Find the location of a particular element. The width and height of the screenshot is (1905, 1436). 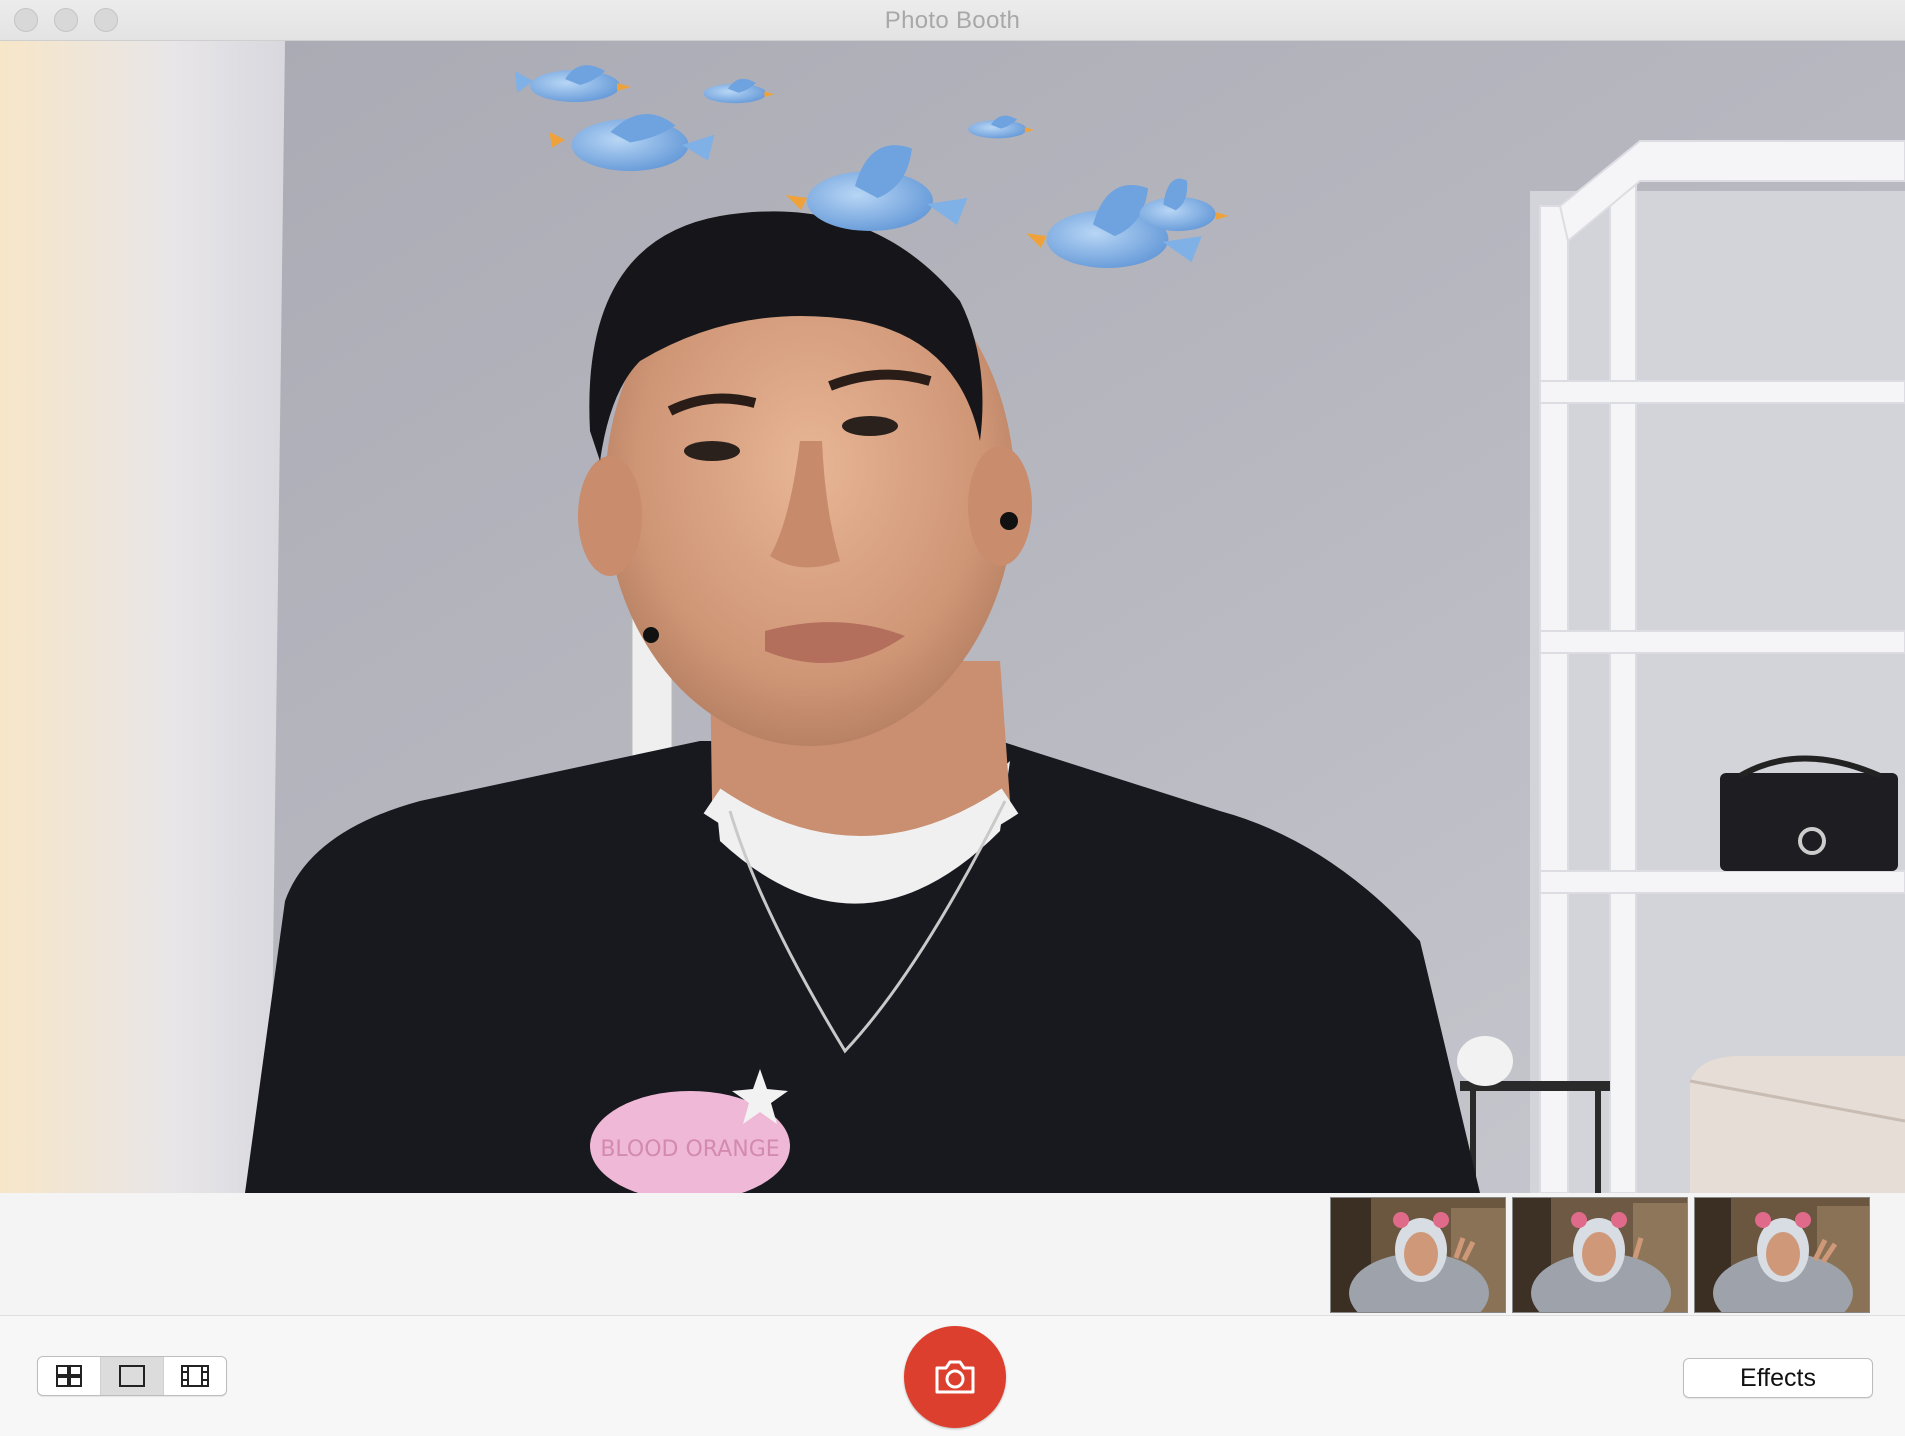

film-strip-icon is located at coordinates (195, 1376).